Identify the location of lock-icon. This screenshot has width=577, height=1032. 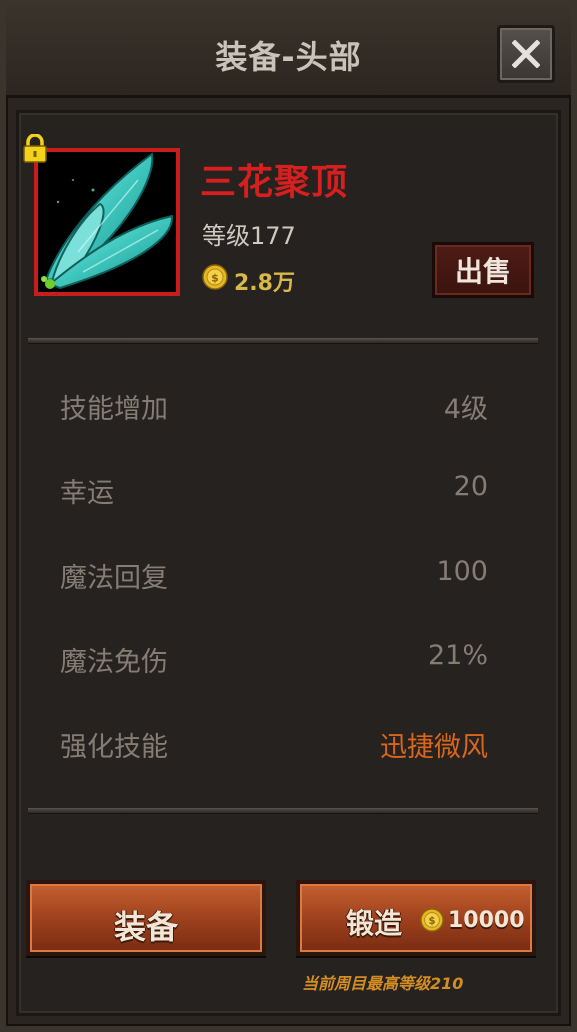
(35, 148).